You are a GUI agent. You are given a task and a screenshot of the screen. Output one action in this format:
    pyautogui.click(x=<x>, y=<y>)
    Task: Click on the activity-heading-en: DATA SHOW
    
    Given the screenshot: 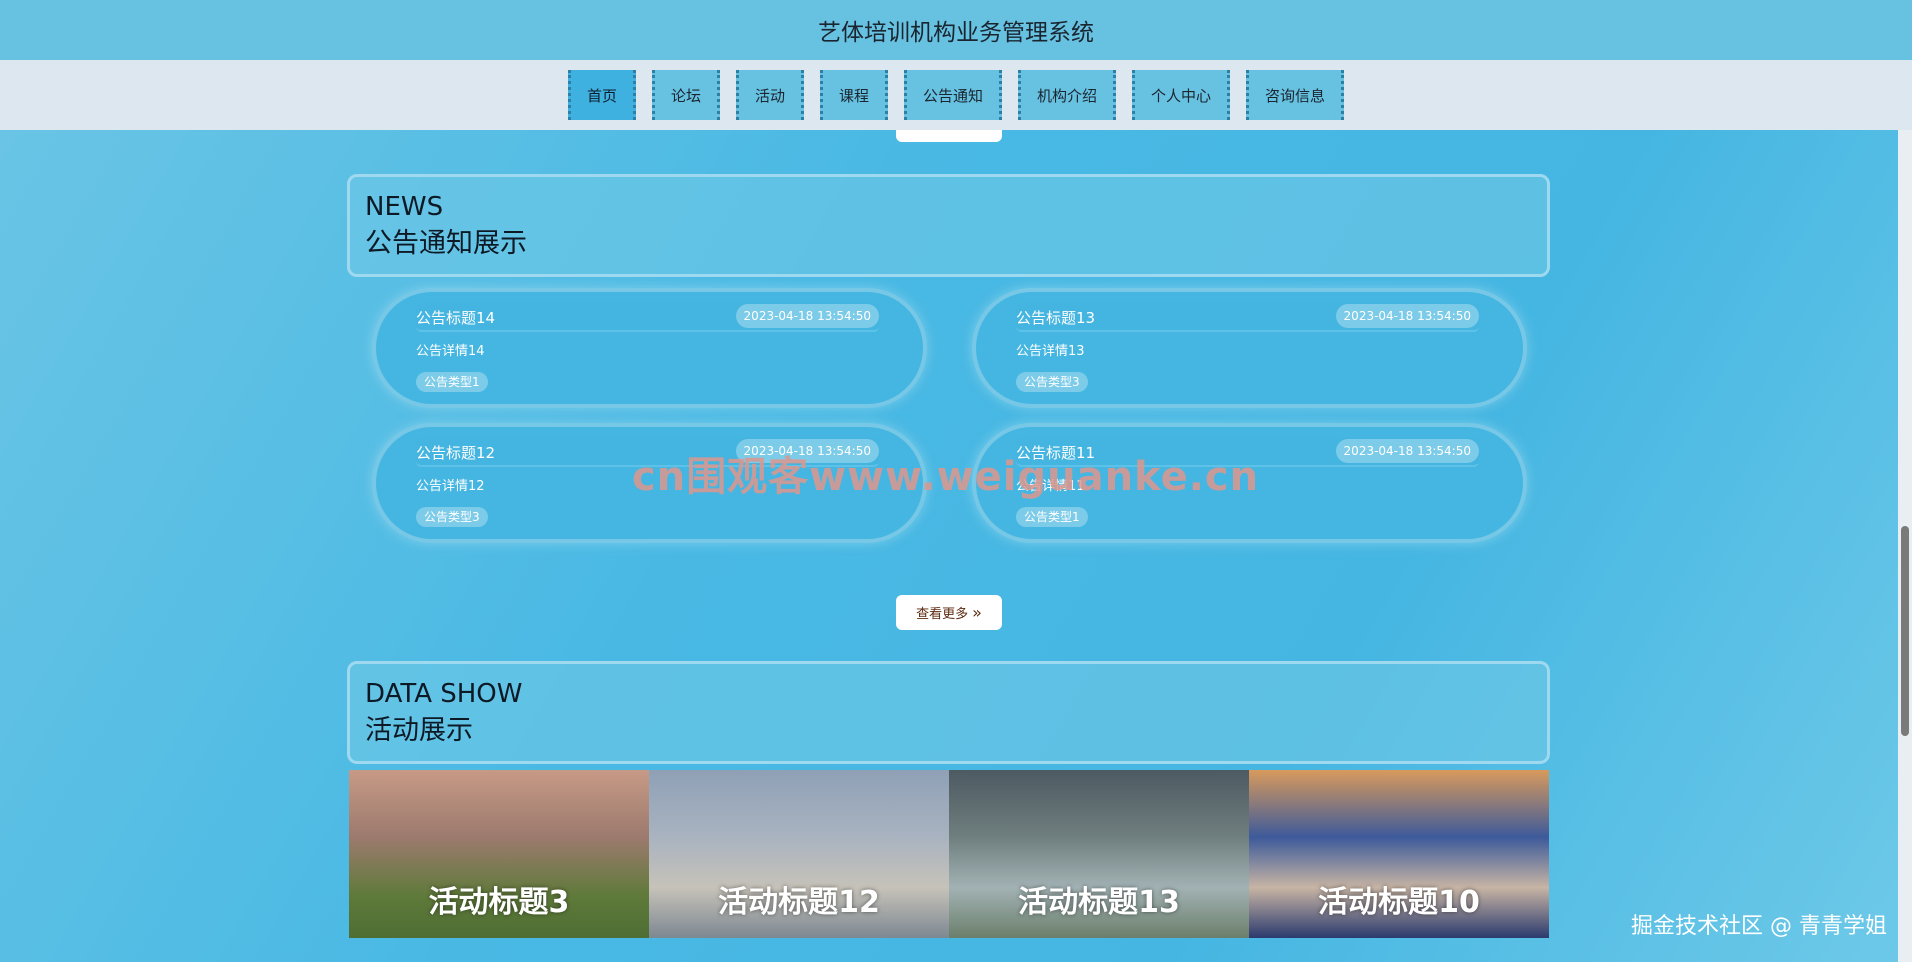 What is the action you would take?
    pyautogui.click(x=444, y=694)
    